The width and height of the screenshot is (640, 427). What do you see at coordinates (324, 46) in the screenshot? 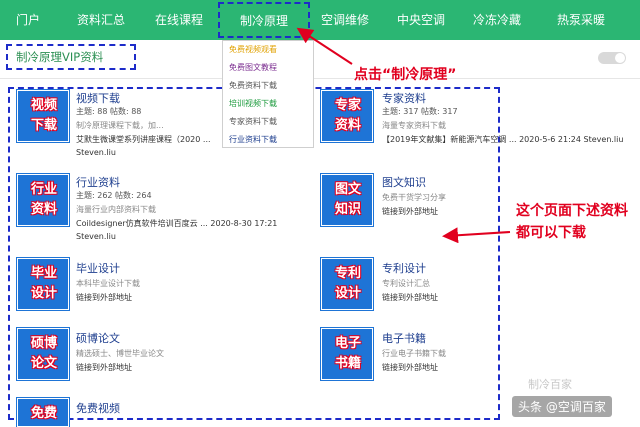
I see `arrow-to-nav` at bounding box center [324, 46].